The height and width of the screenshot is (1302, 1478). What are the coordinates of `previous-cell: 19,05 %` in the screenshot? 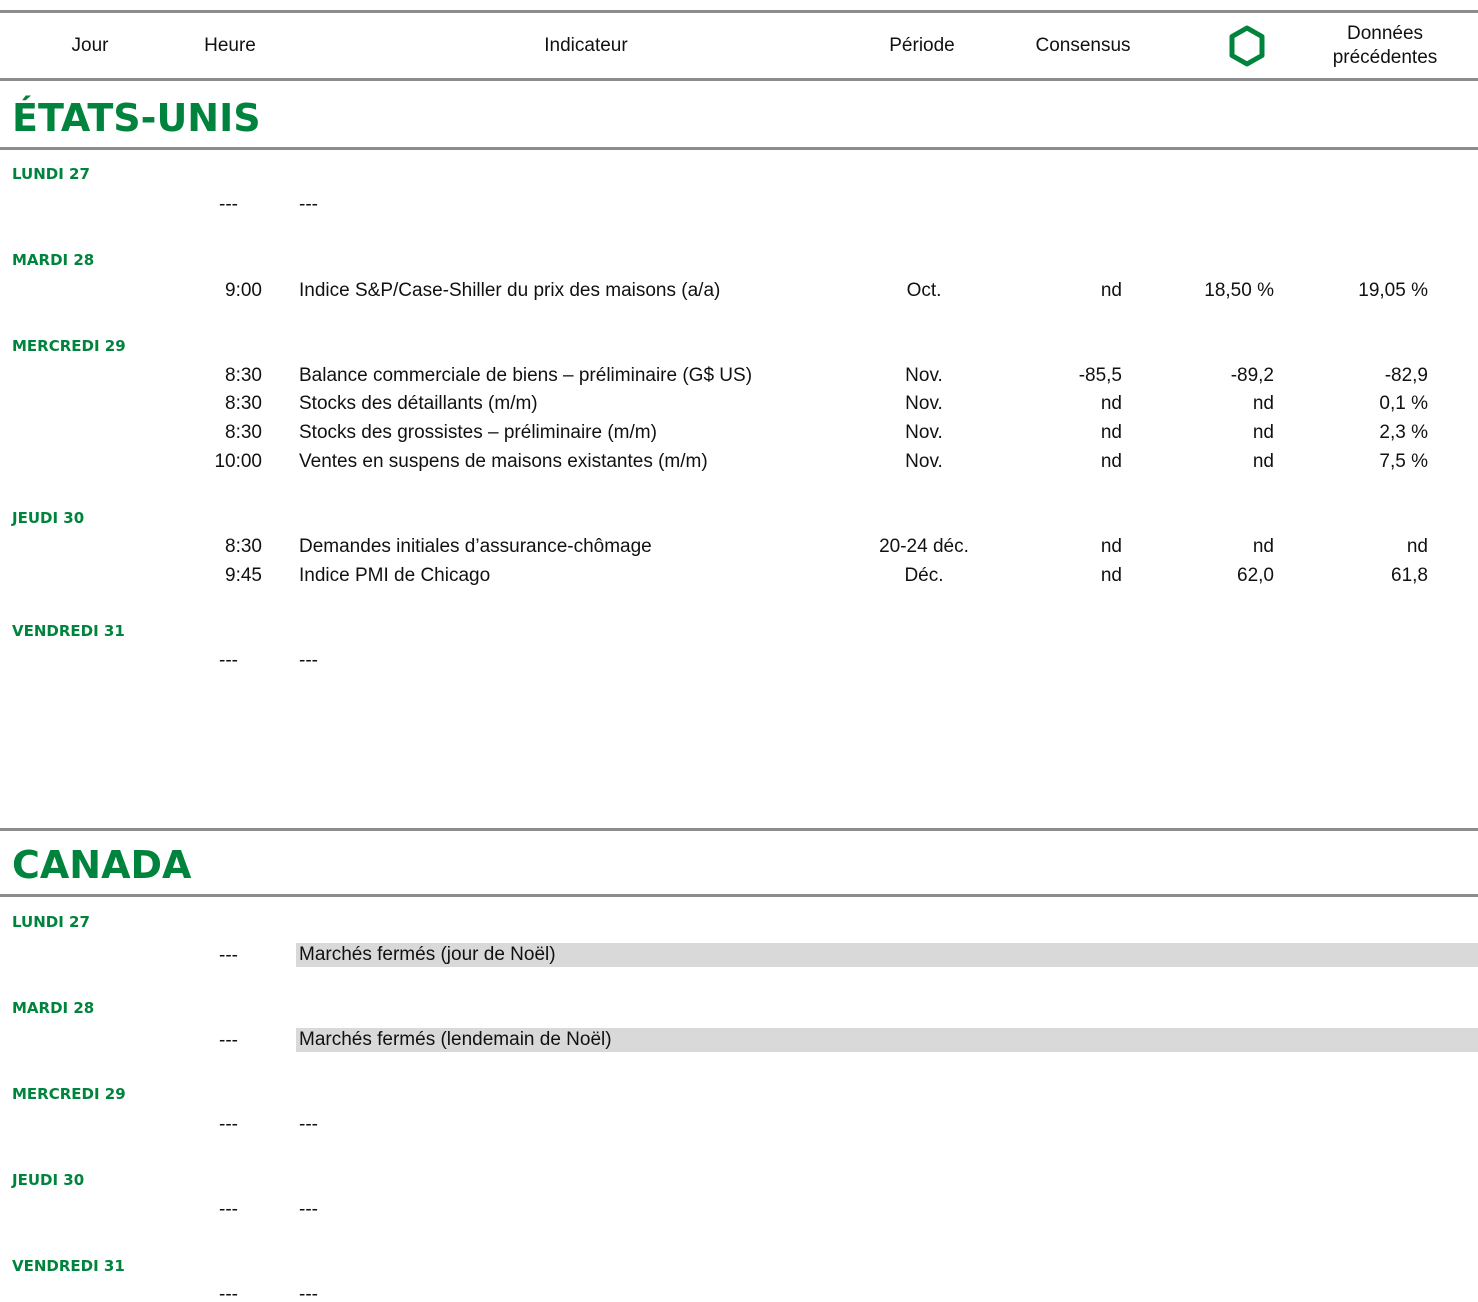 It's located at (1393, 290).